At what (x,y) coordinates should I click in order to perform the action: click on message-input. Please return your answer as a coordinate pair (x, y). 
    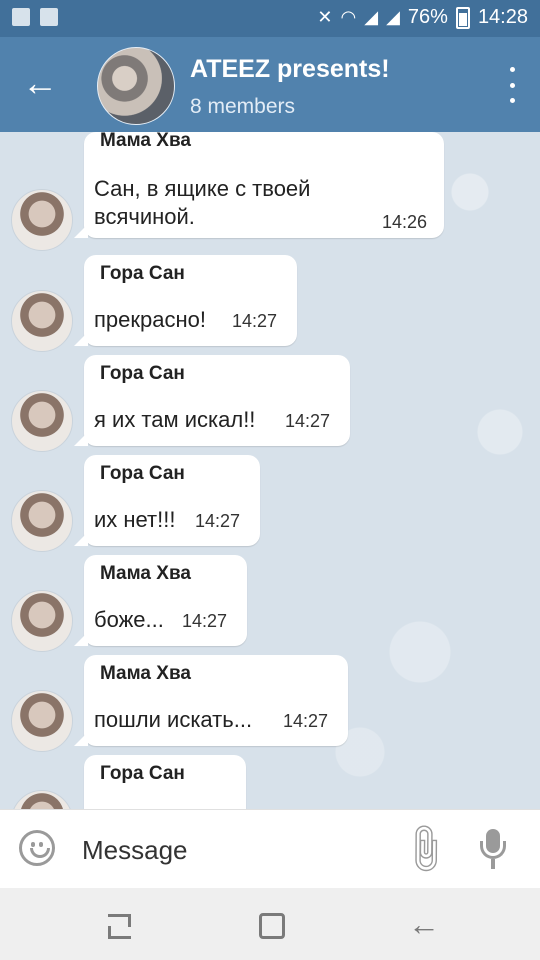
    Looking at the image, I should click on (232, 850).